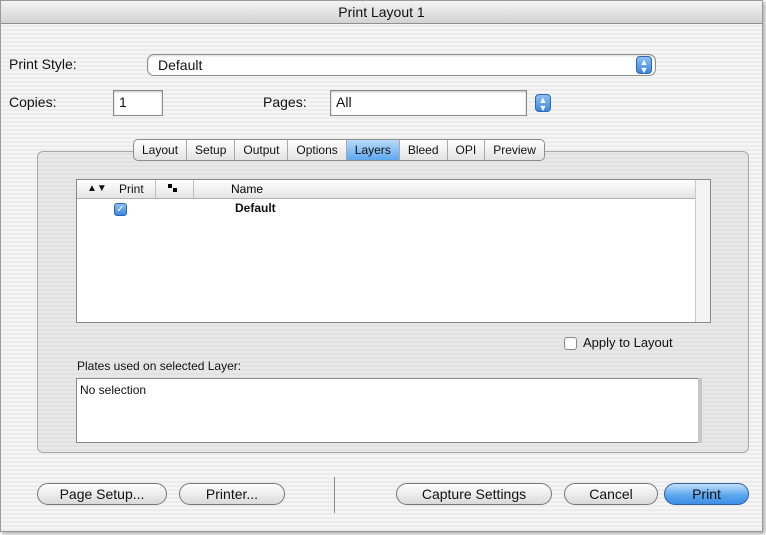 Image resolution: width=766 pixels, height=535 pixels. What do you see at coordinates (131, 189) in the screenshot?
I see `column-print-label: Print` at bounding box center [131, 189].